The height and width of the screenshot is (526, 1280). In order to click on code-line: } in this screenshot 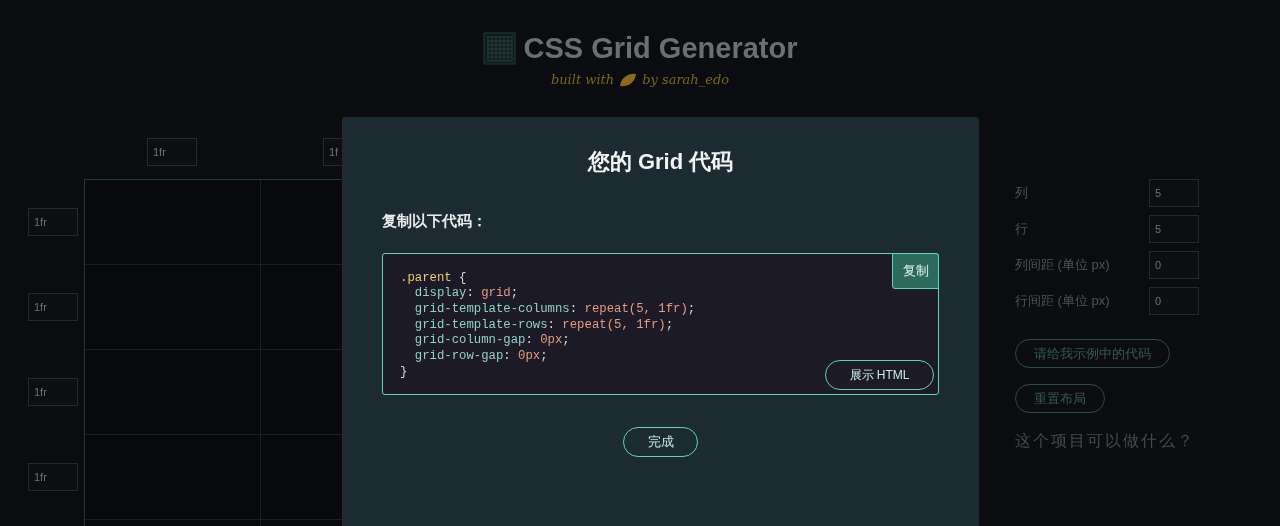, I will do `click(404, 372)`.